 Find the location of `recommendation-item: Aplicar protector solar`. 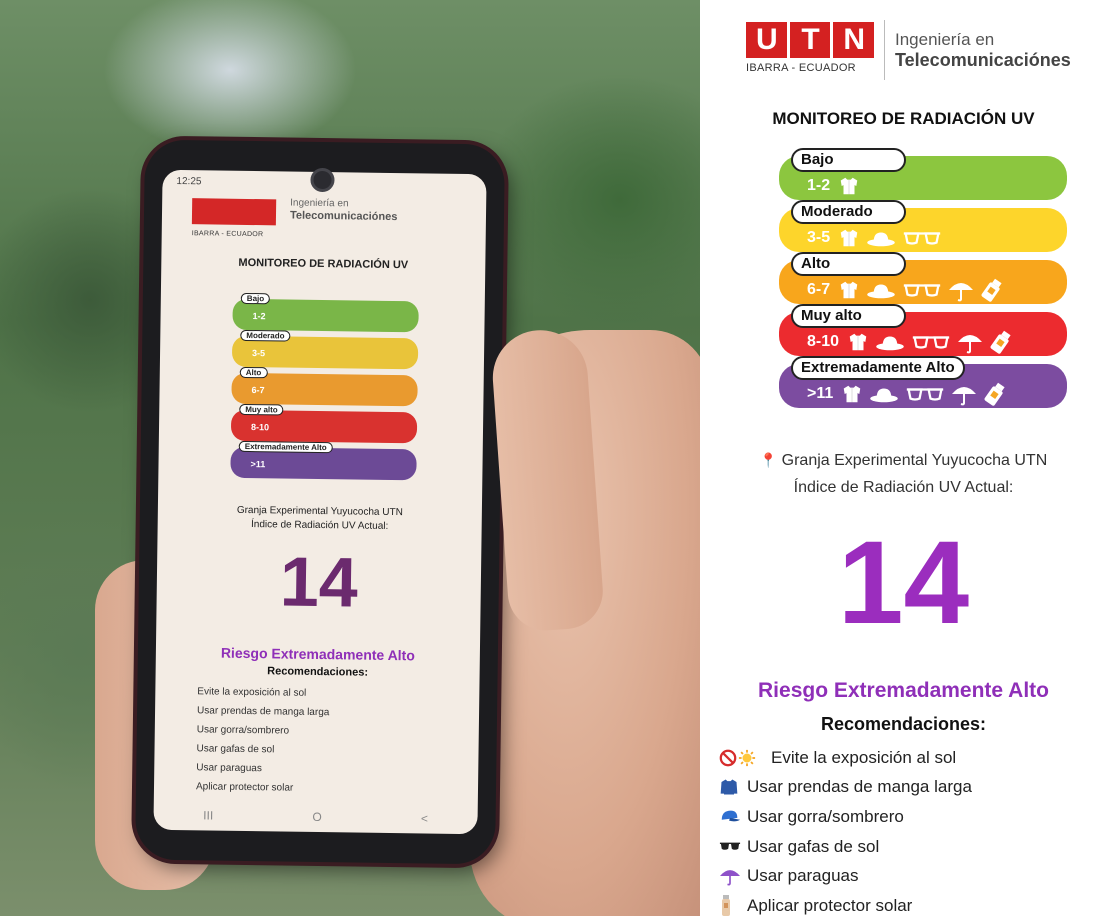

recommendation-item: Aplicar protector solar is located at coordinates (909, 903).